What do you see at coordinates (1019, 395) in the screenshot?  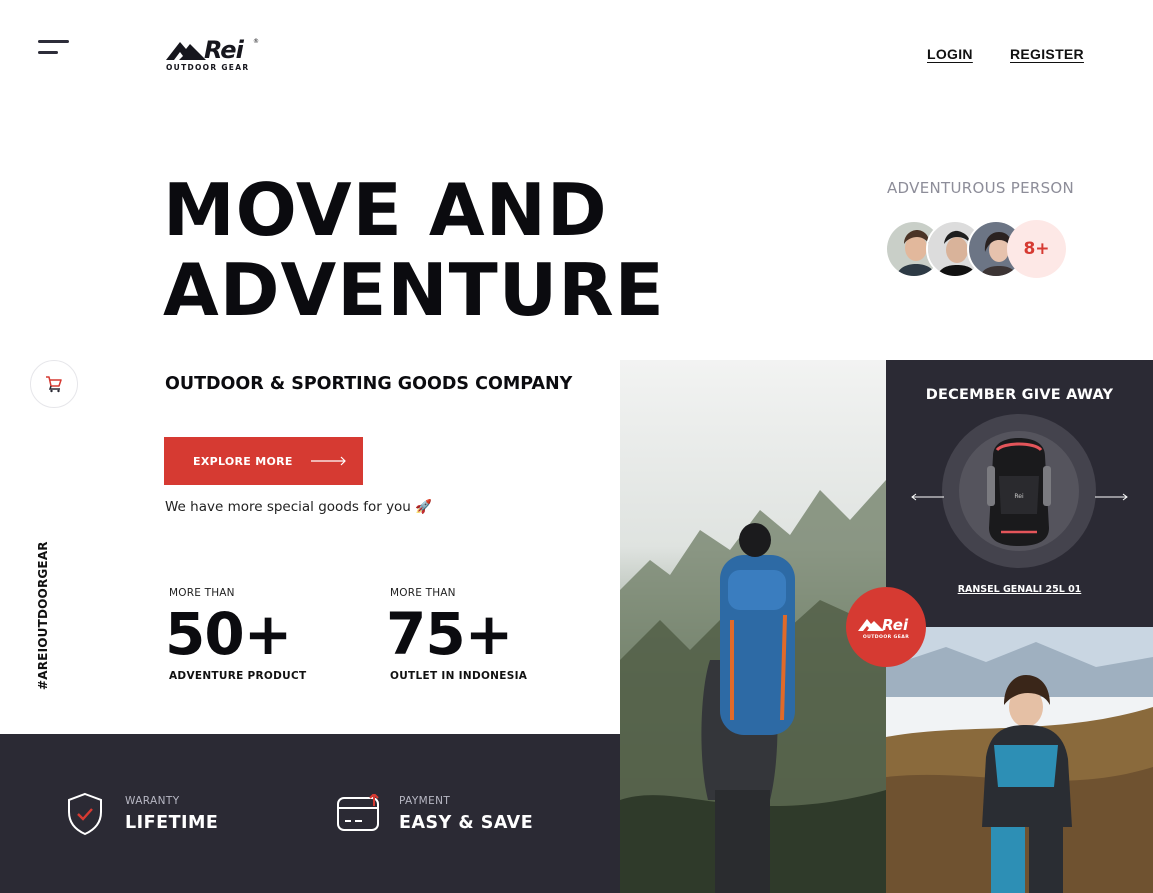 I see `giveaway-title: DECEMBER GIVE AWAY` at bounding box center [1019, 395].